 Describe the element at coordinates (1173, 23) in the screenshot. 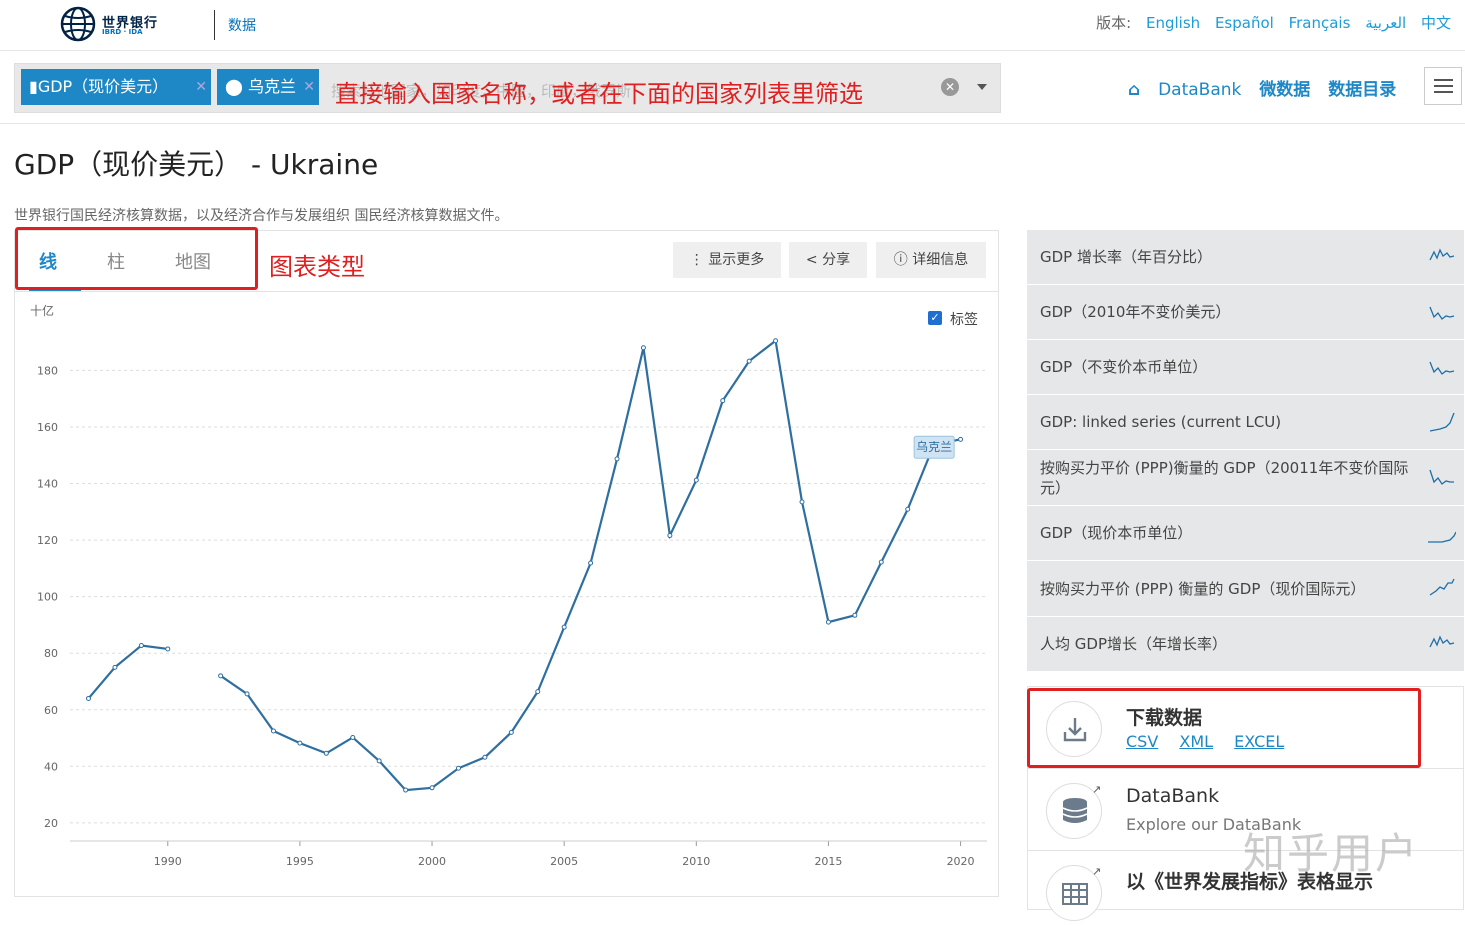

I see `lang-english: English` at that location.